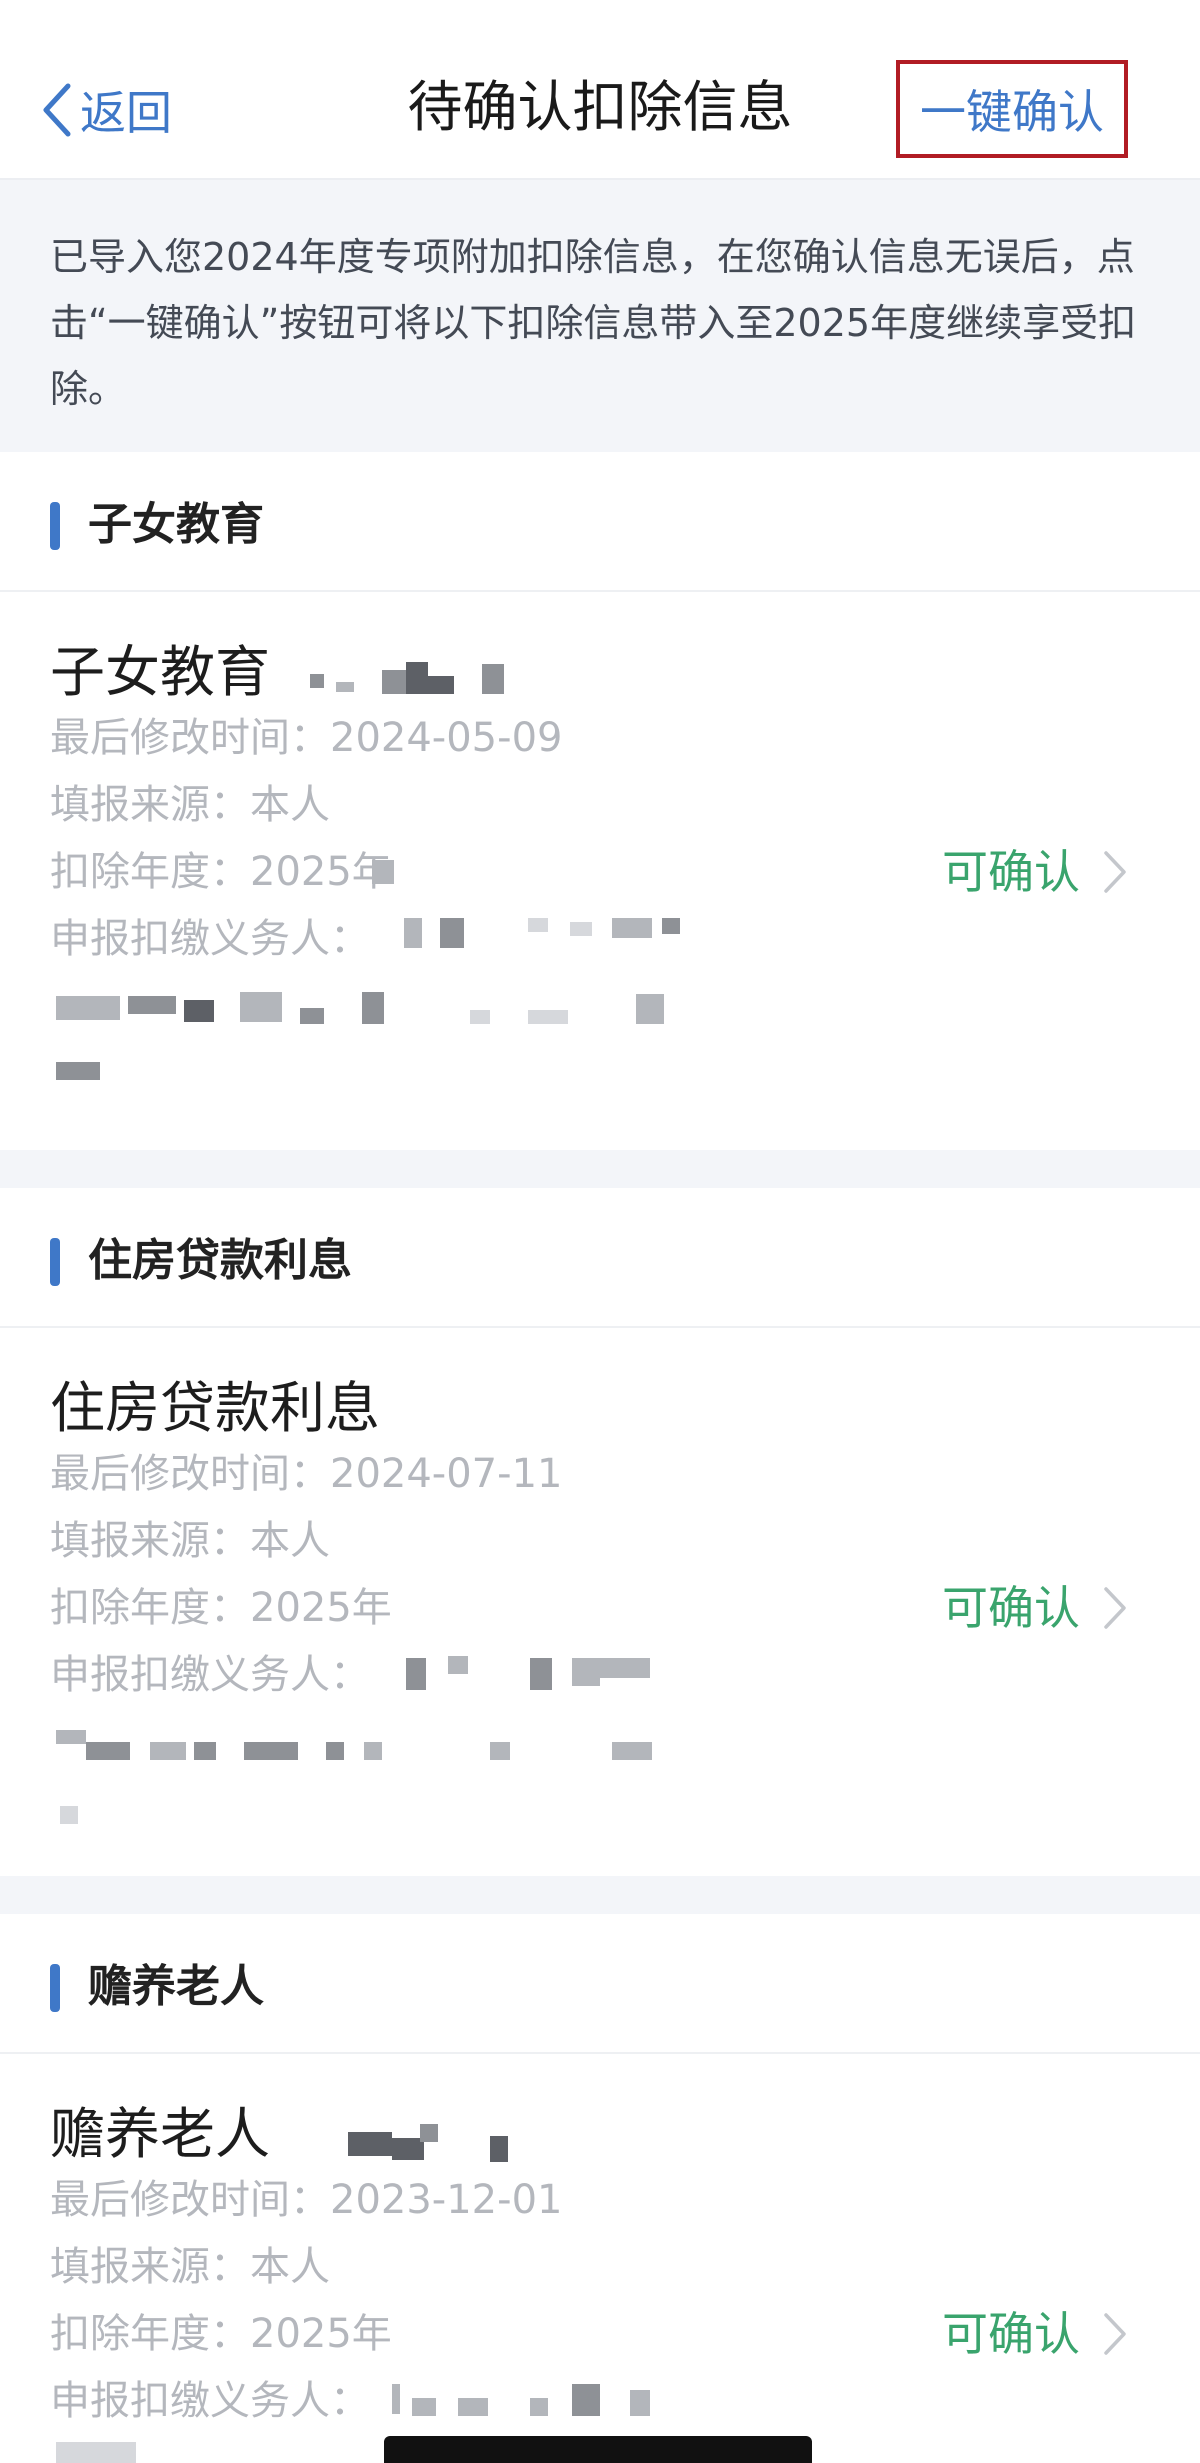 This screenshot has width=1200, height=2463. Describe the element at coordinates (321, 872) in the screenshot. I see `year-value: 2025年` at that location.